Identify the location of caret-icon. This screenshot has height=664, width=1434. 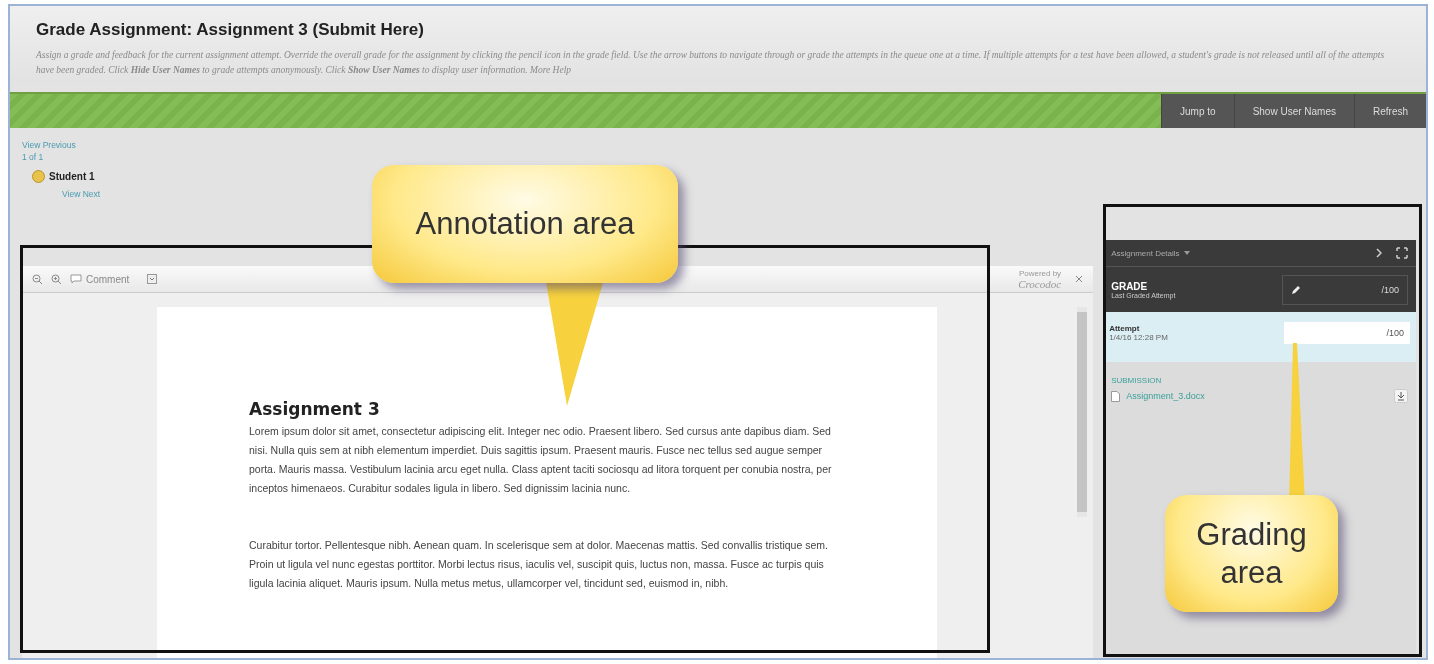
(1186, 253).